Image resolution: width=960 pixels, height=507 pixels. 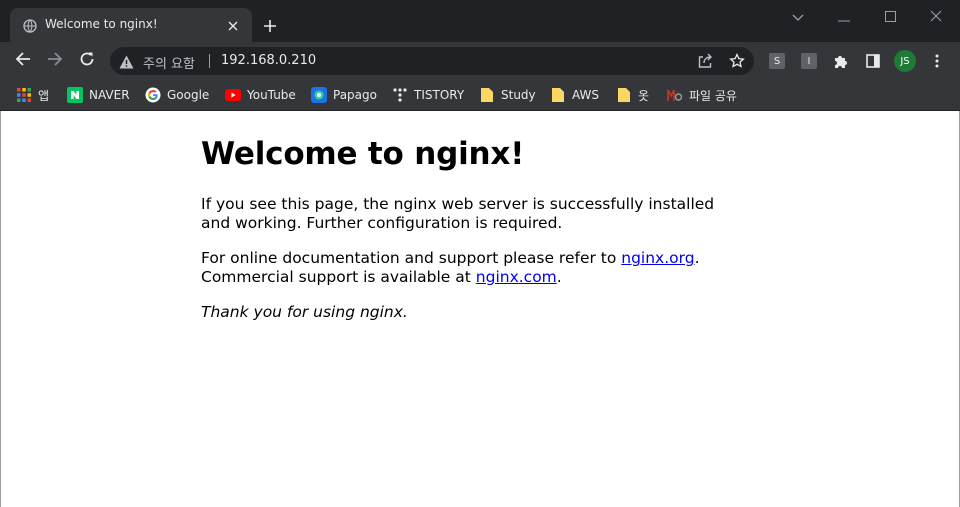 I want to click on forward-button, so click(x=55, y=61).